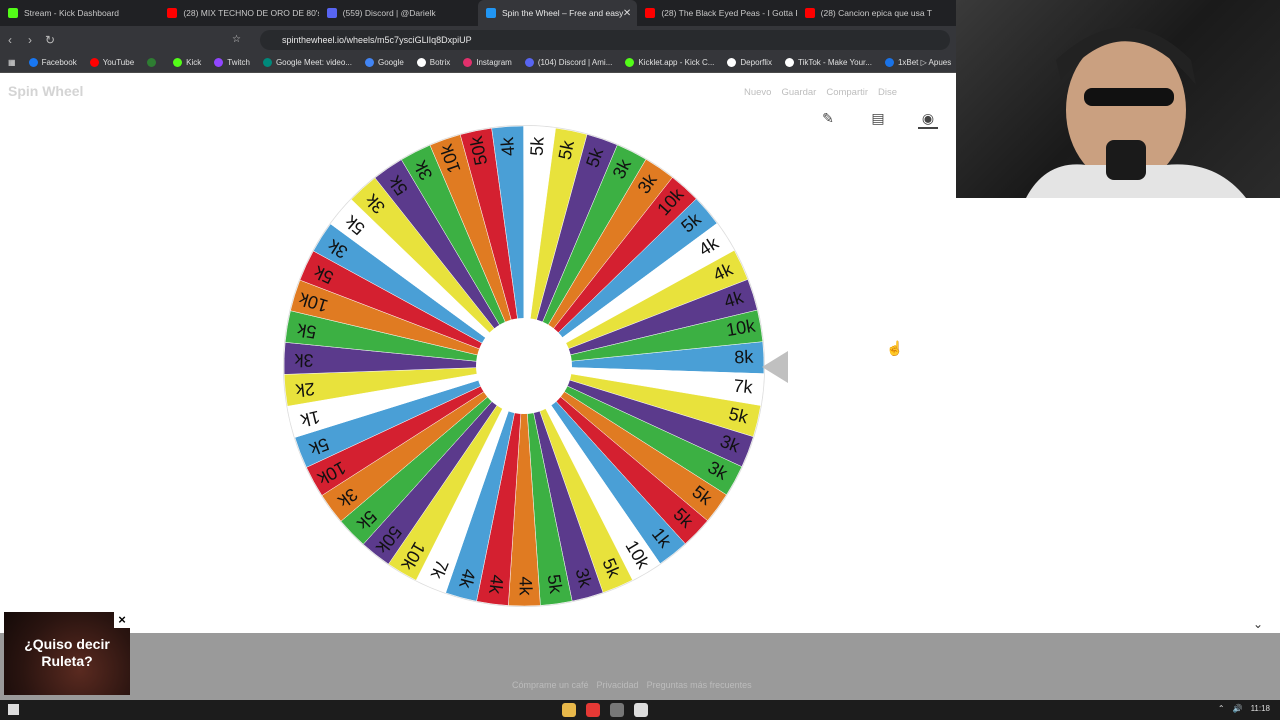 The image size is (1280, 720). Describe the element at coordinates (440, 62) in the screenshot. I see `bookmark-label: Botrix` at that location.